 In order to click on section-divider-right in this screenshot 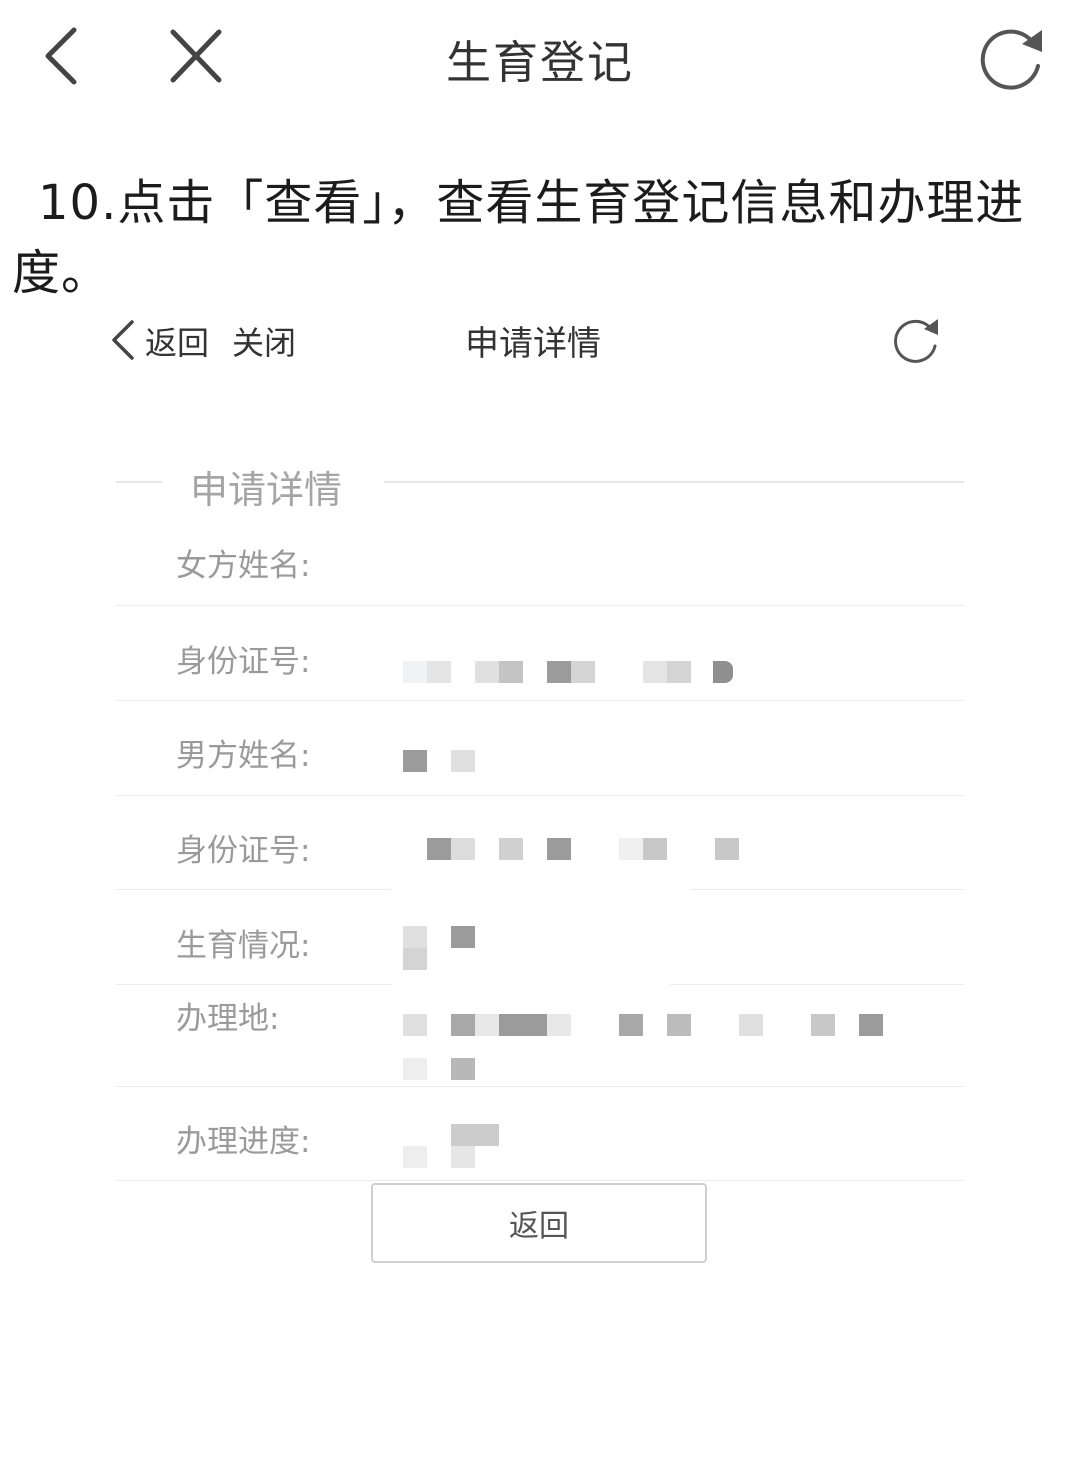, I will do `click(674, 482)`.